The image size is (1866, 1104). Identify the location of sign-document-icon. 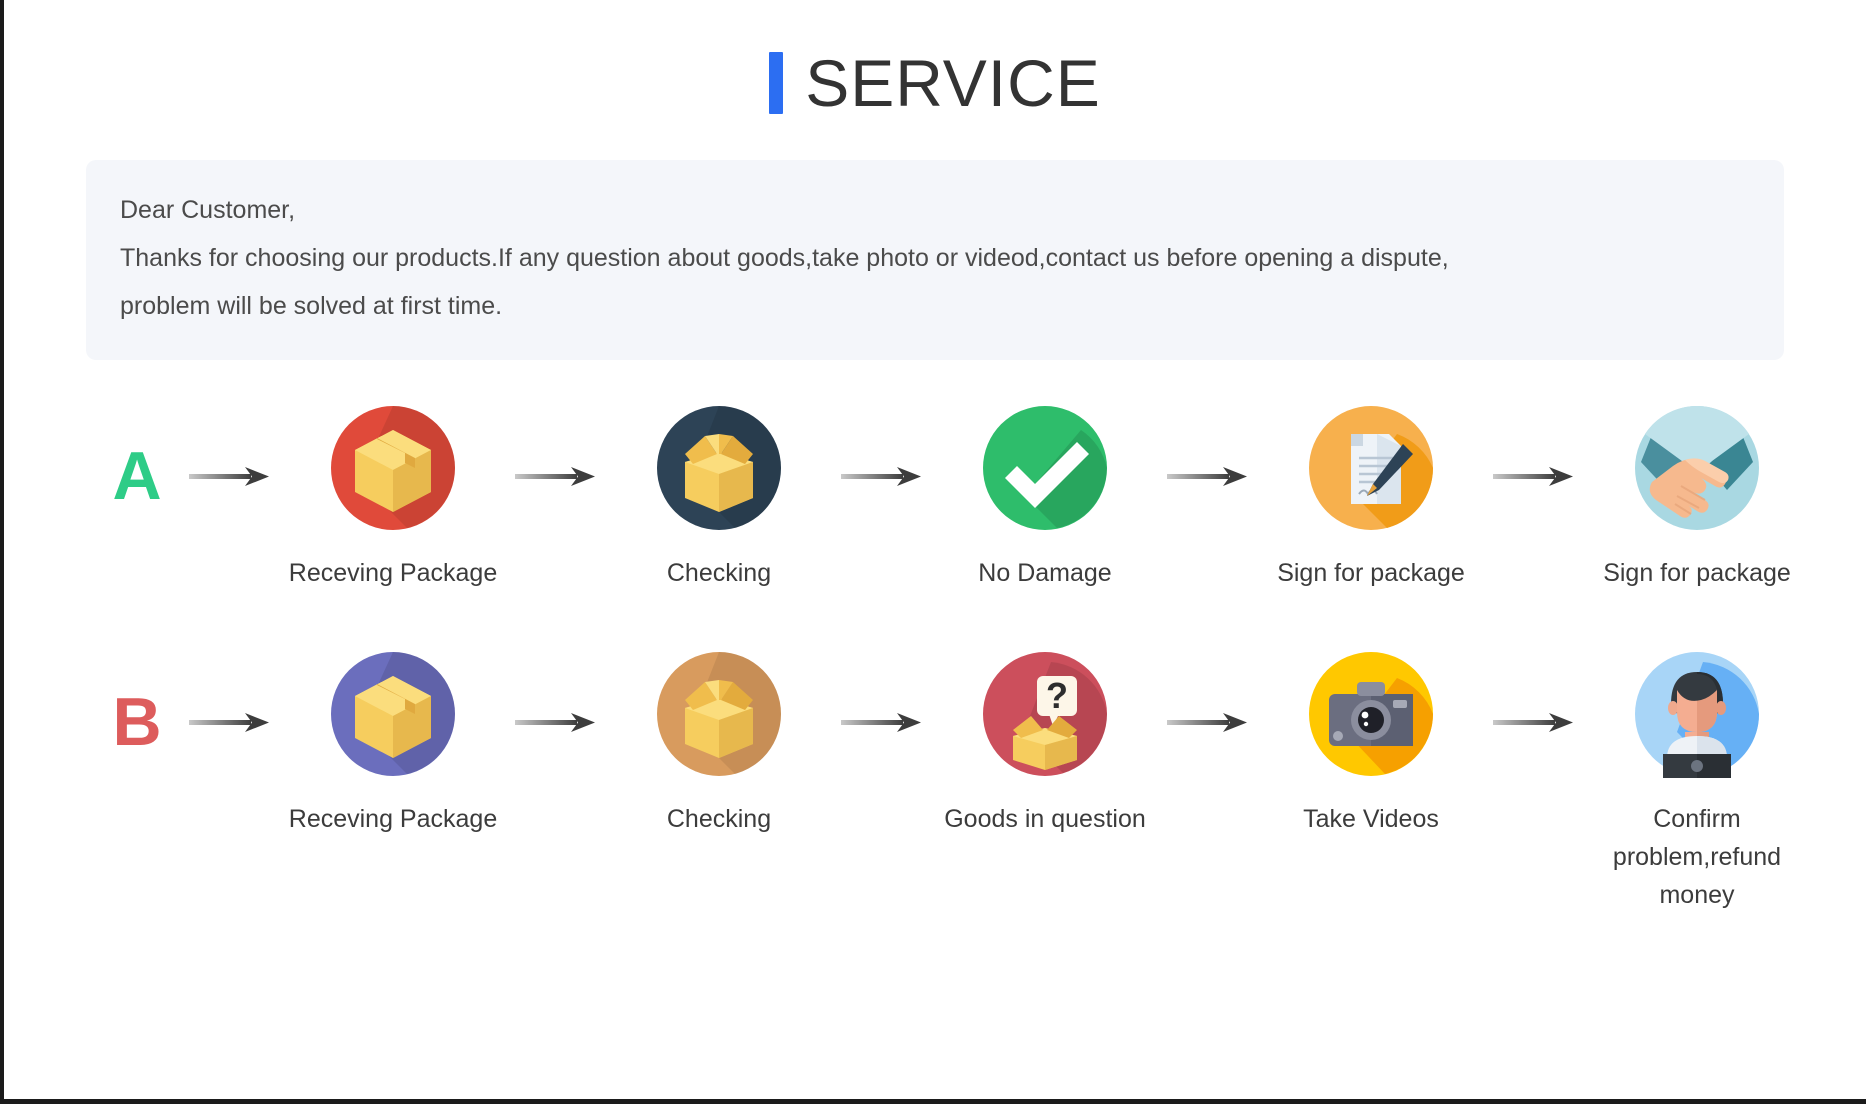
(1371, 468).